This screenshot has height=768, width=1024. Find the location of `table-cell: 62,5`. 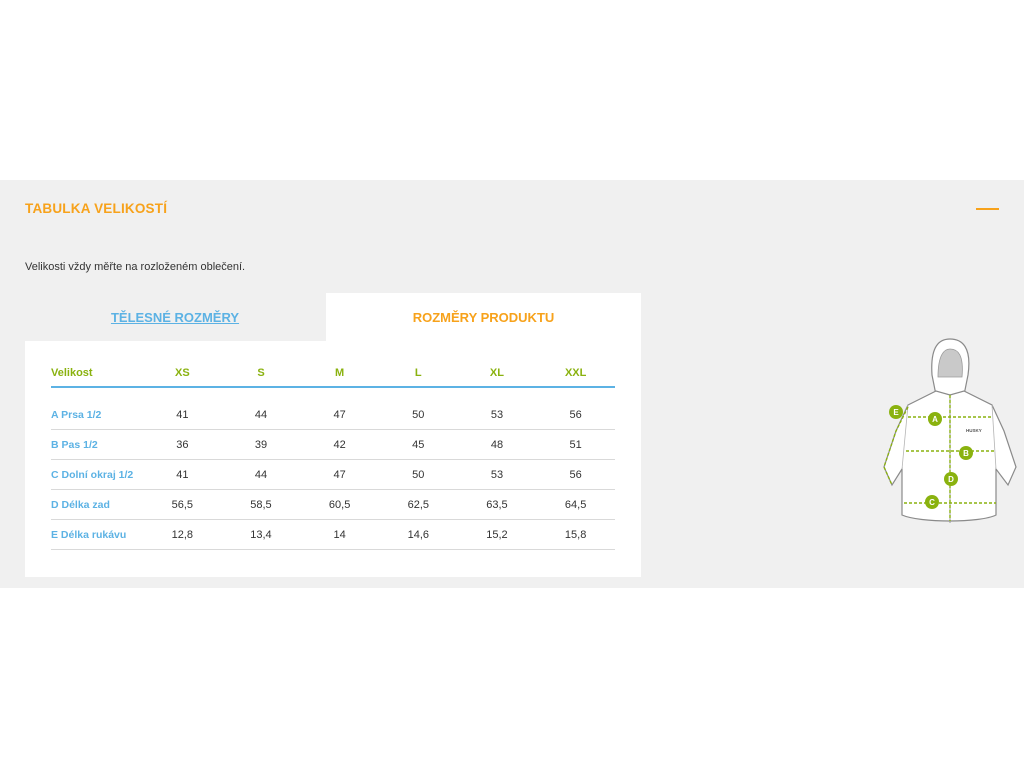

table-cell: 62,5 is located at coordinates (418, 504).